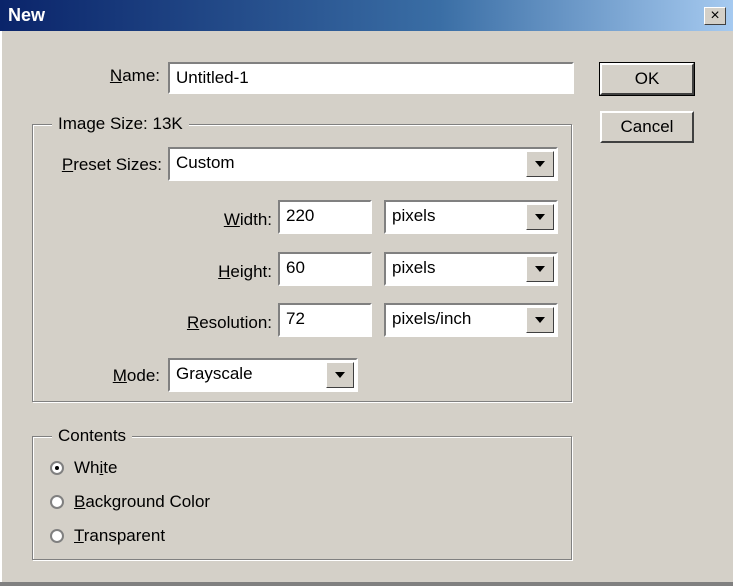 Image resolution: width=733 pixels, height=586 pixels. I want to click on radio-transparent: Transparent, so click(107, 536).